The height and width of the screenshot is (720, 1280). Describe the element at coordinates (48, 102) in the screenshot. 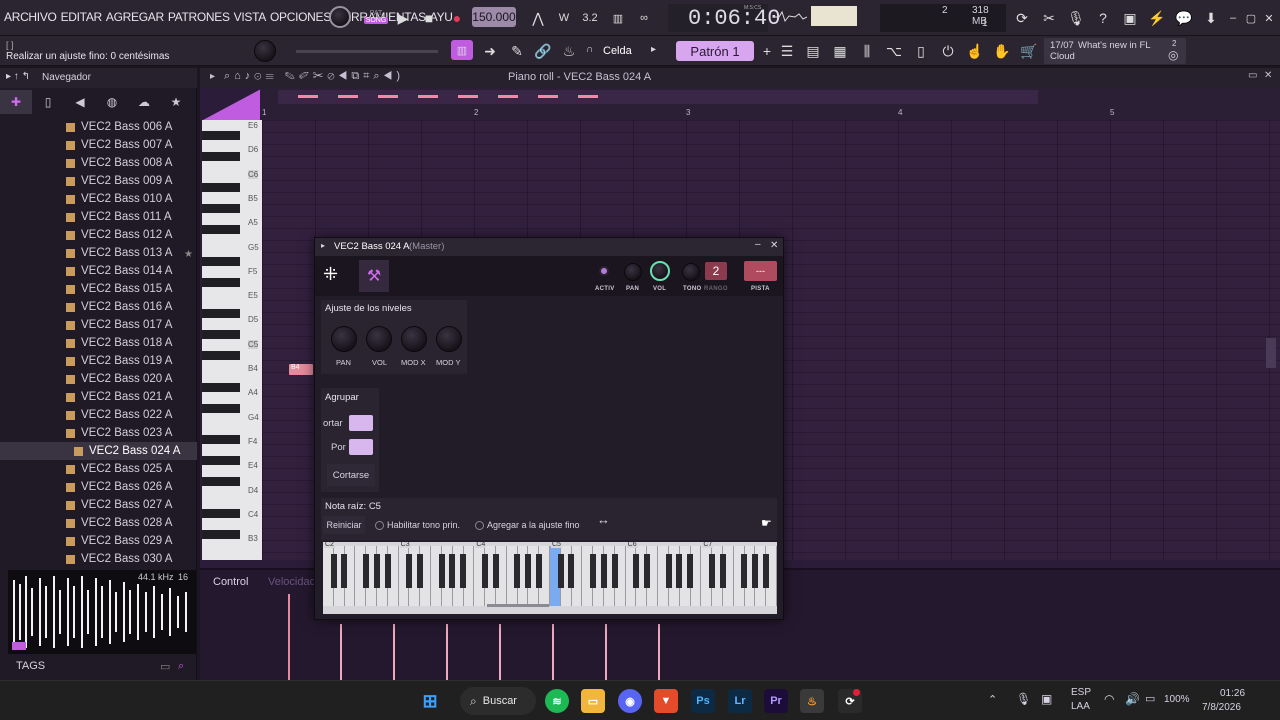

I see `browser-tab-files: ▯` at that location.